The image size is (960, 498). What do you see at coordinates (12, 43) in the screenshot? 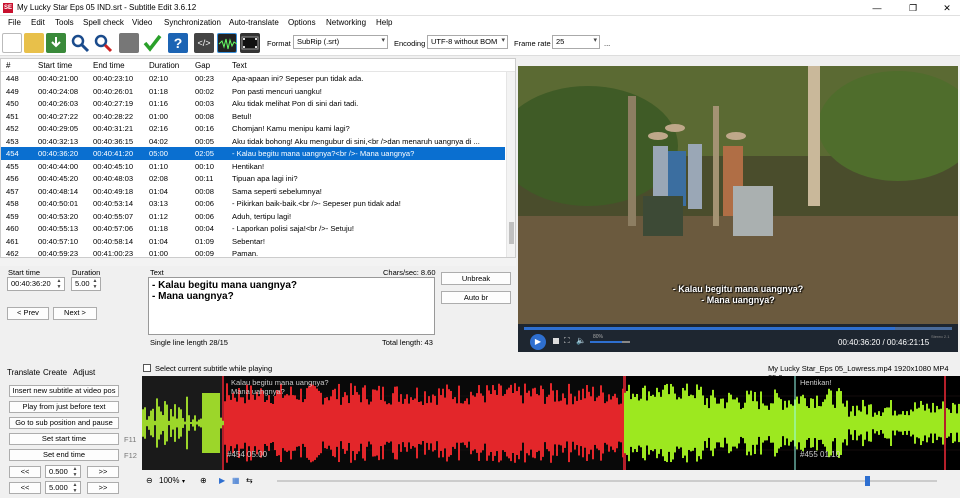
I see `new-file-icon` at bounding box center [12, 43].